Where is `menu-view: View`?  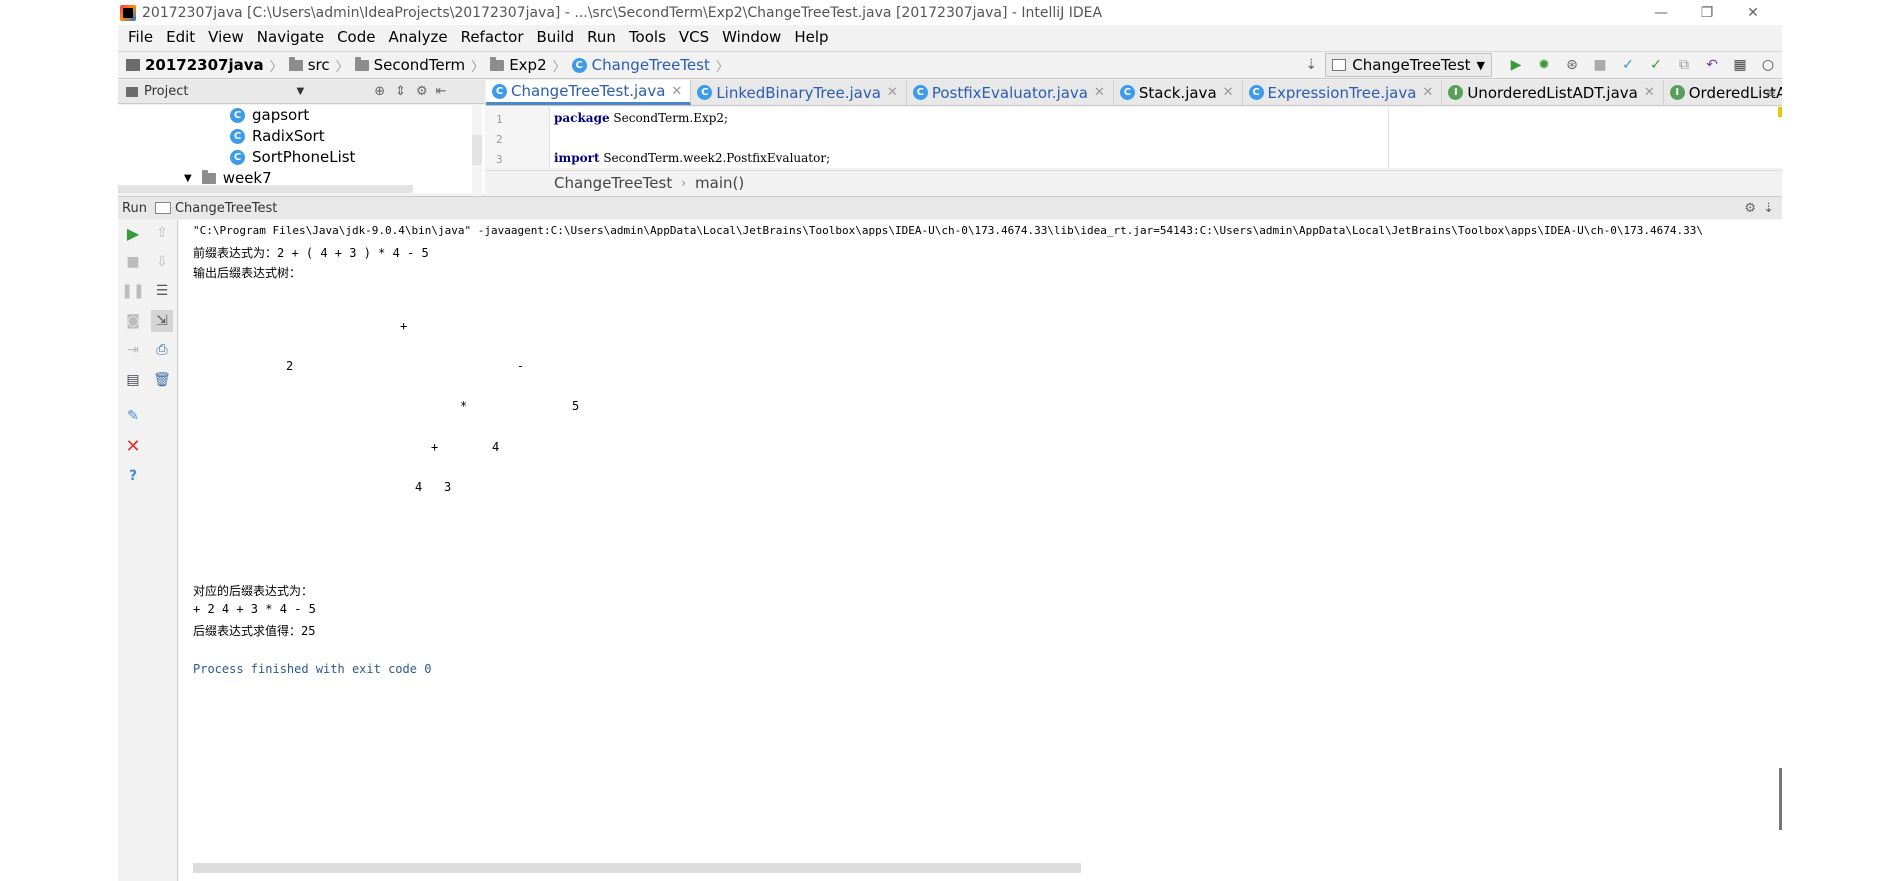 menu-view: View is located at coordinates (226, 37).